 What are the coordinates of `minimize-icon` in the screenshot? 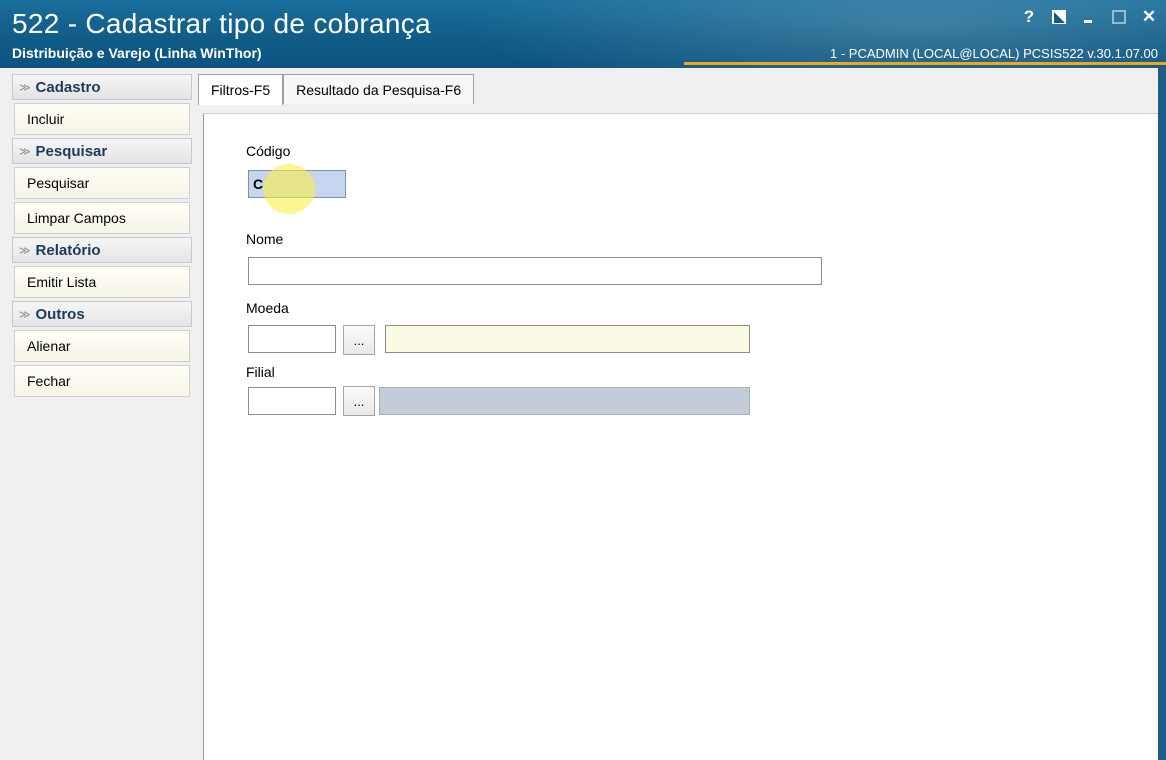 It's located at (1089, 17).